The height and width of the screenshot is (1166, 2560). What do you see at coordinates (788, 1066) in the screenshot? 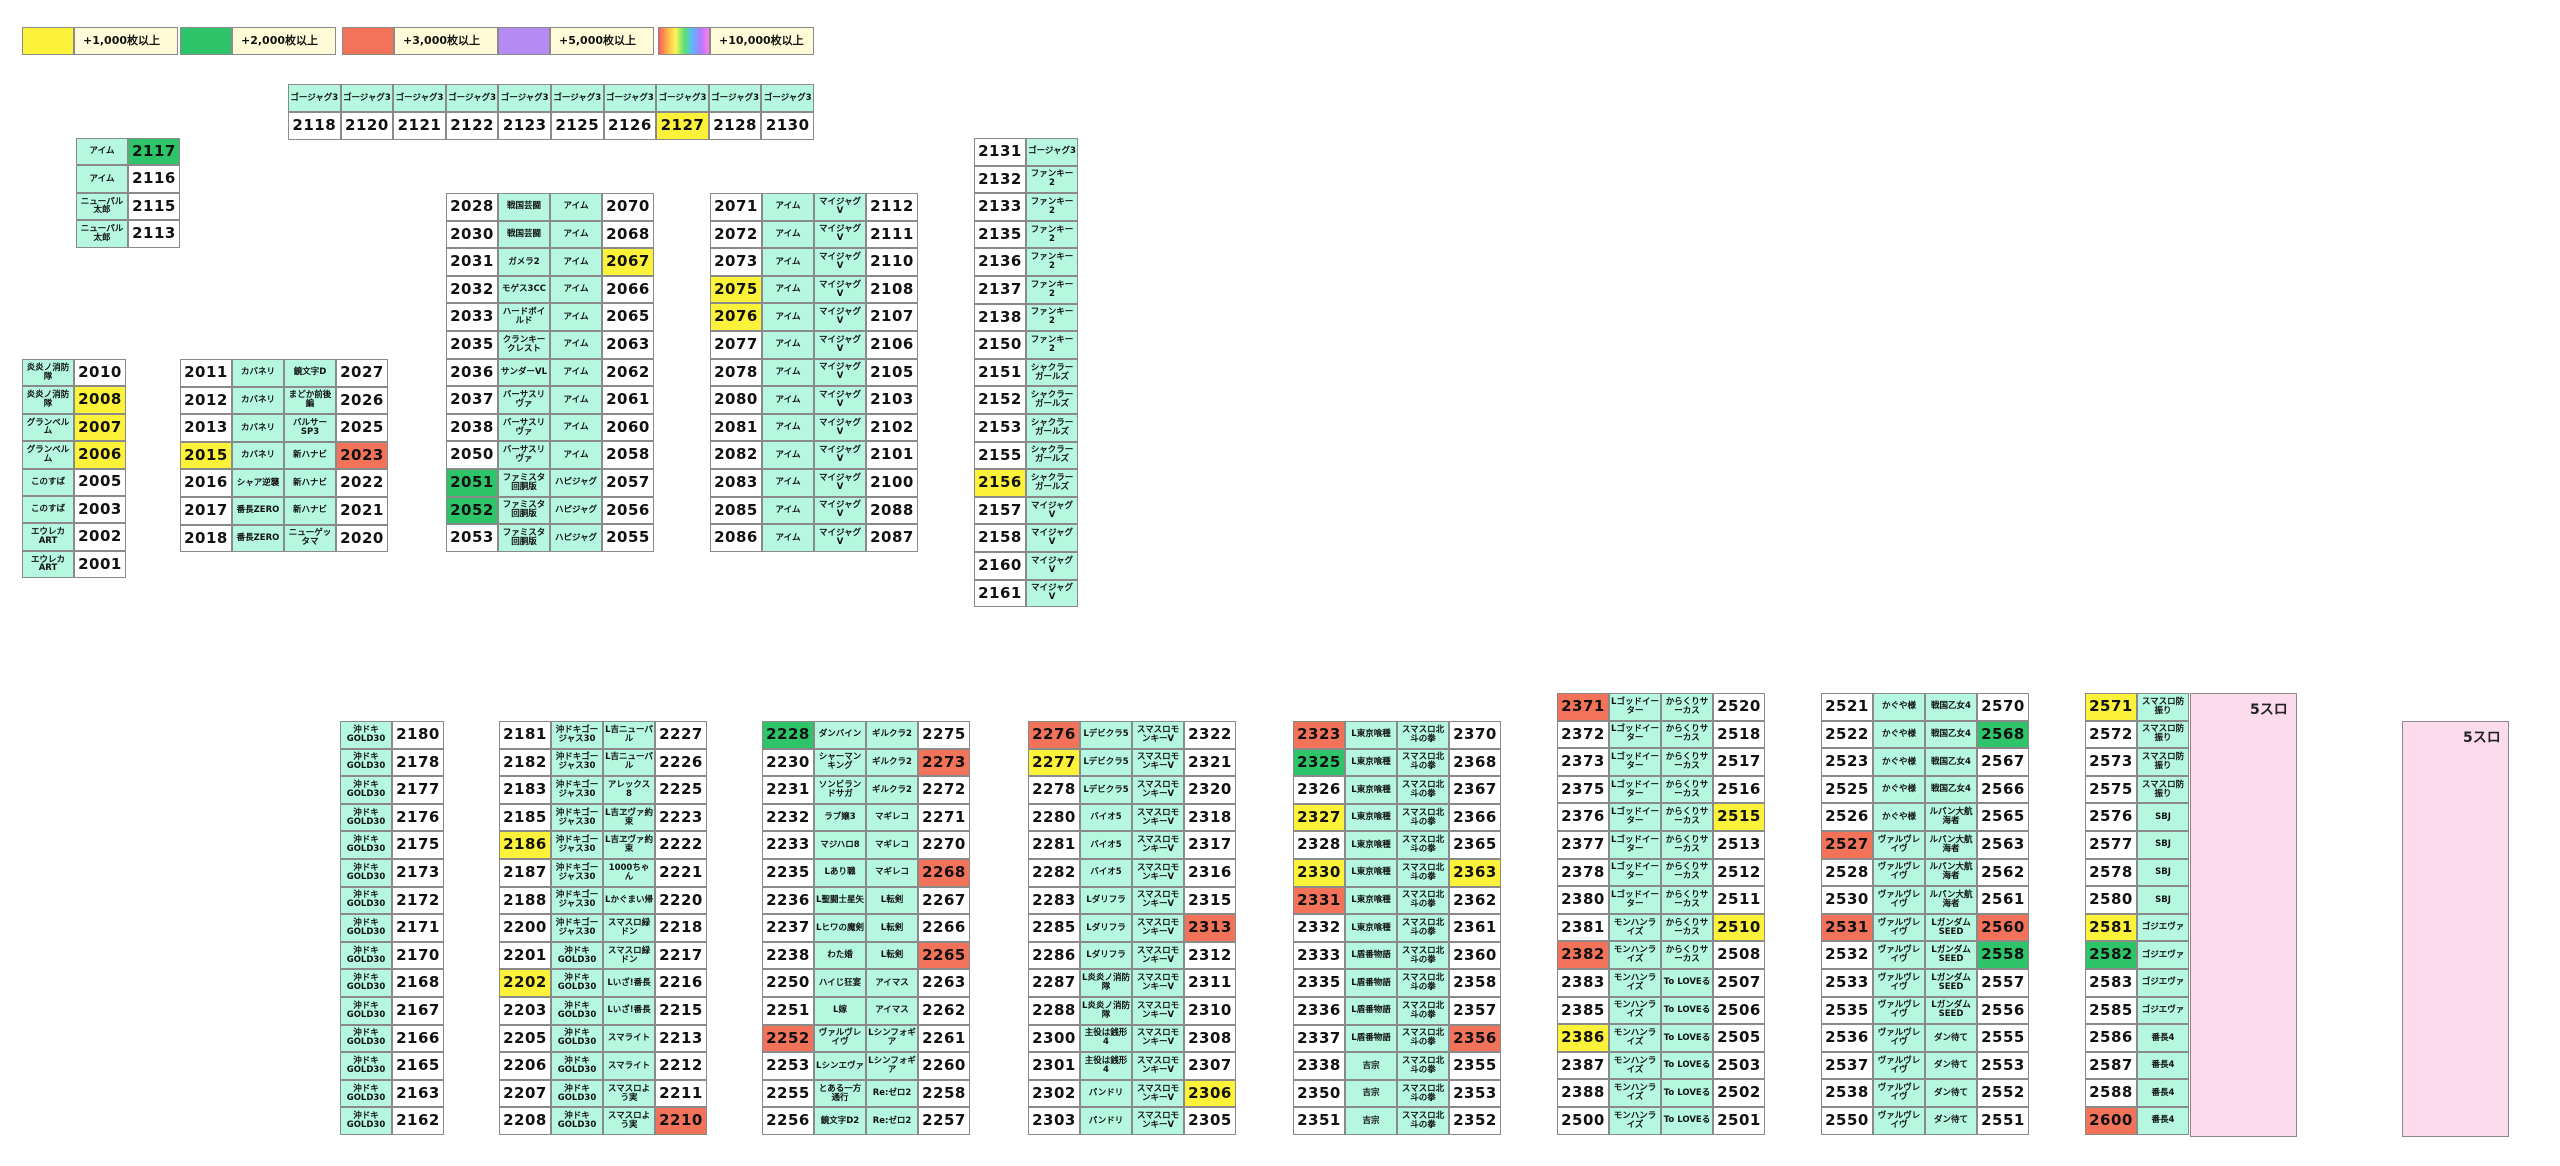
I see `machine-number: 2253` at bounding box center [788, 1066].